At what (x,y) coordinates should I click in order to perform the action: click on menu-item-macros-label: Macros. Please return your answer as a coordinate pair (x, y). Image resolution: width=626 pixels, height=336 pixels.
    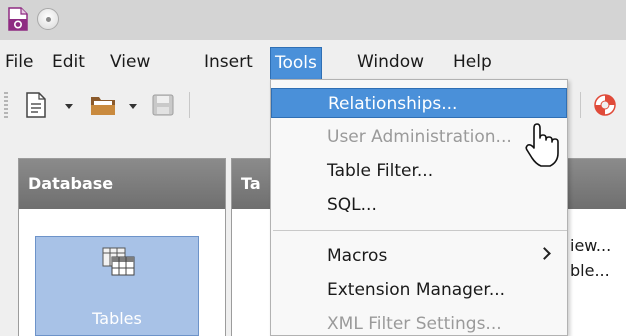
    Looking at the image, I should click on (357, 256).